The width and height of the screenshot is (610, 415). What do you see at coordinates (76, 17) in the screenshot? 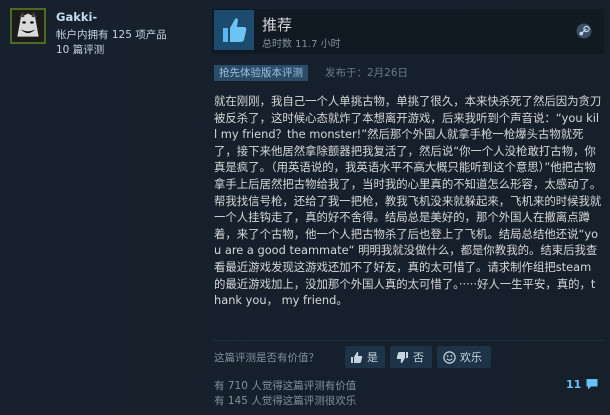
I see `username: Gakki-` at bounding box center [76, 17].